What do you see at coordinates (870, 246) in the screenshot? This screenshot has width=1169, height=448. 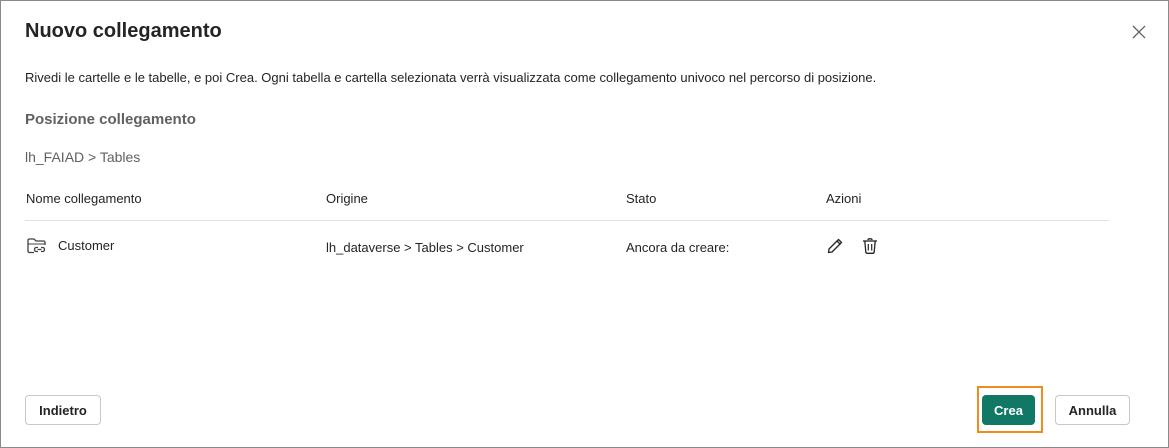 I see `delete-icon` at bounding box center [870, 246].